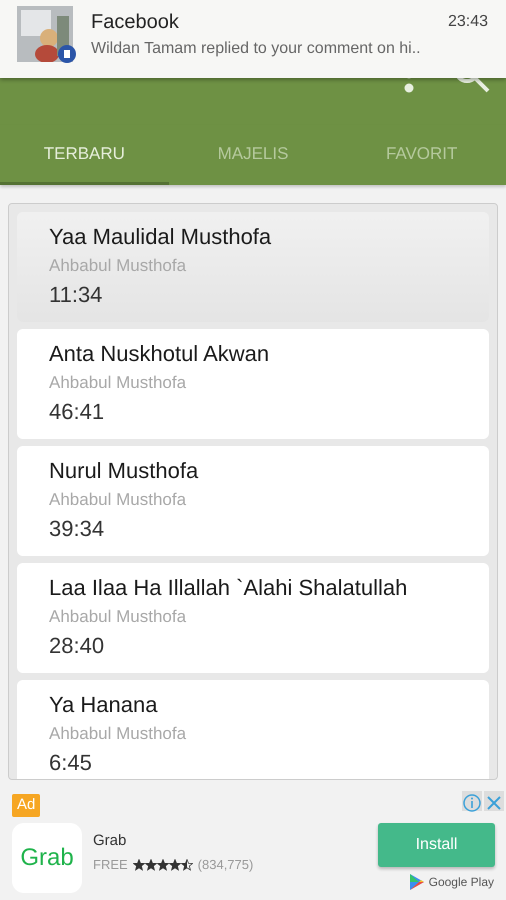 This screenshot has width=506, height=900. Describe the element at coordinates (26, 805) in the screenshot. I see `ad-badge: Ad` at that location.